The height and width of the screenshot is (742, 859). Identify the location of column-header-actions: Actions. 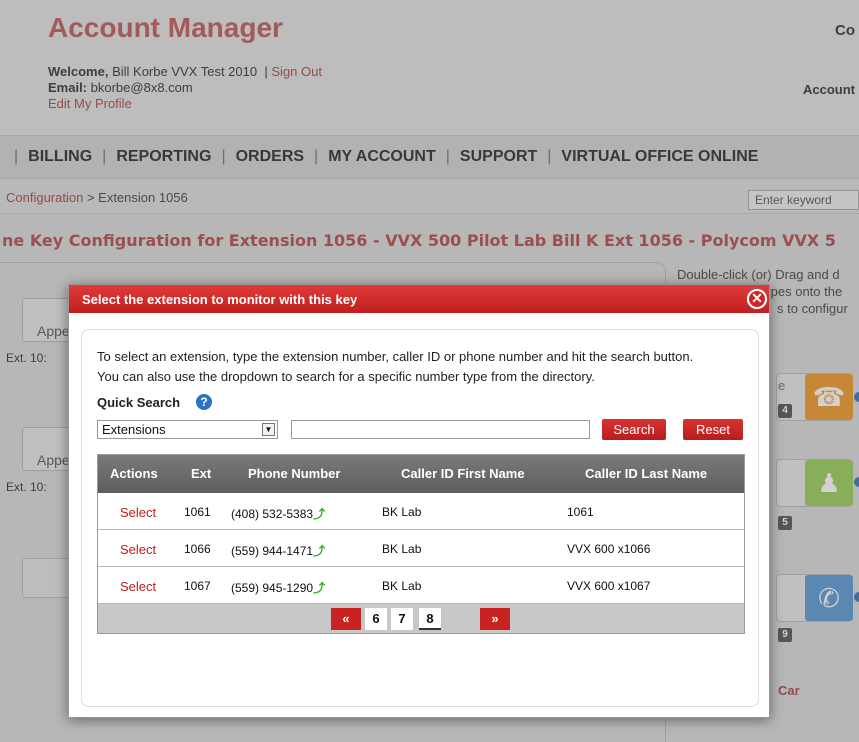
(134, 473).